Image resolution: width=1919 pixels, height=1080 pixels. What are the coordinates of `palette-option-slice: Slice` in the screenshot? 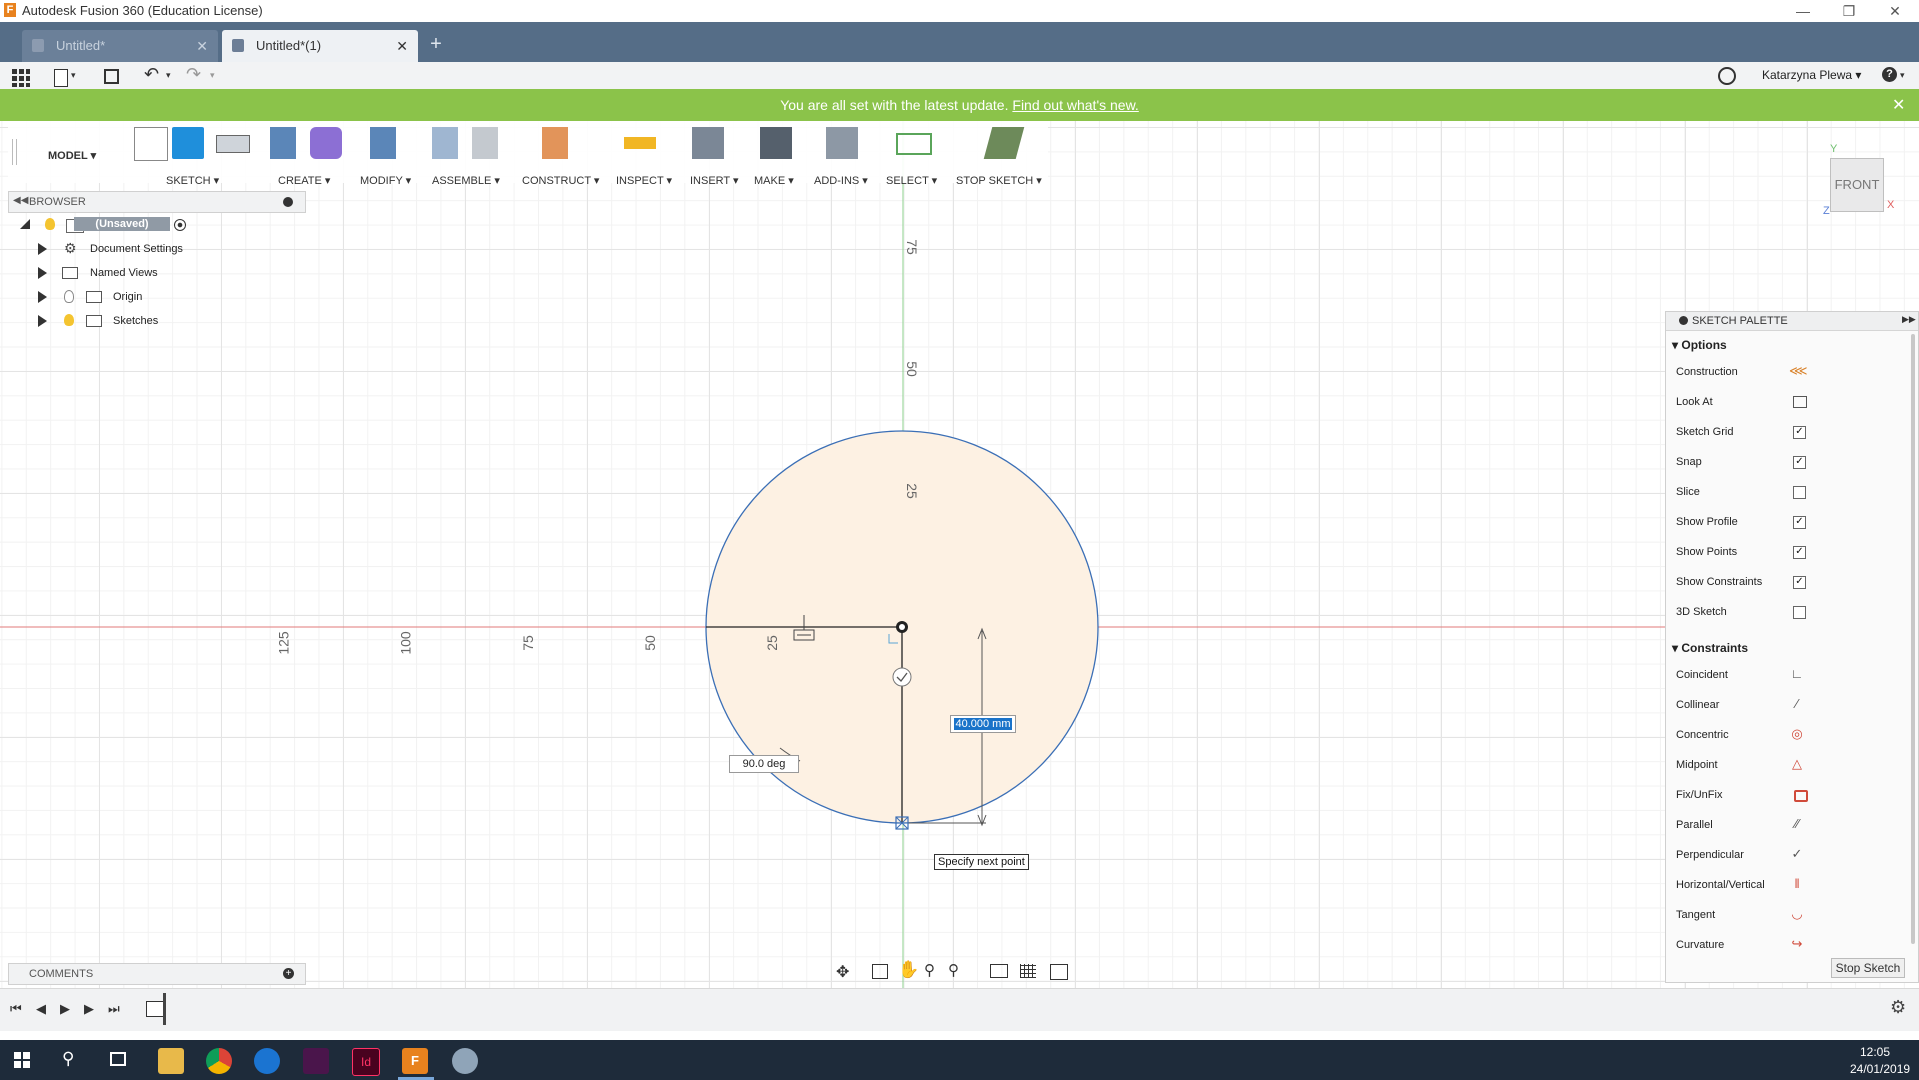 It's located at (1792, 494).